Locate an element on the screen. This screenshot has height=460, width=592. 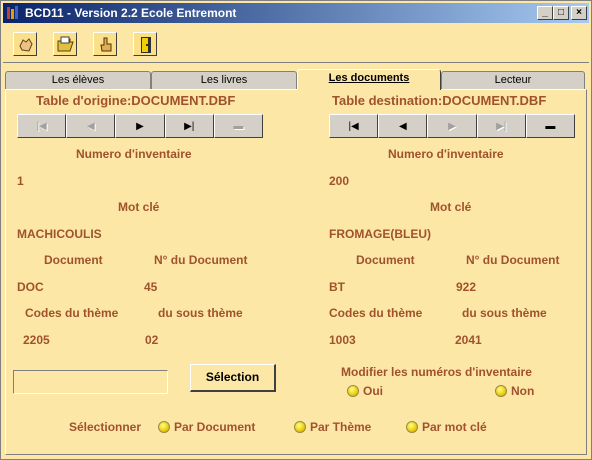
origin-ndoc-value: 45 is located at coordinates (151, 287).